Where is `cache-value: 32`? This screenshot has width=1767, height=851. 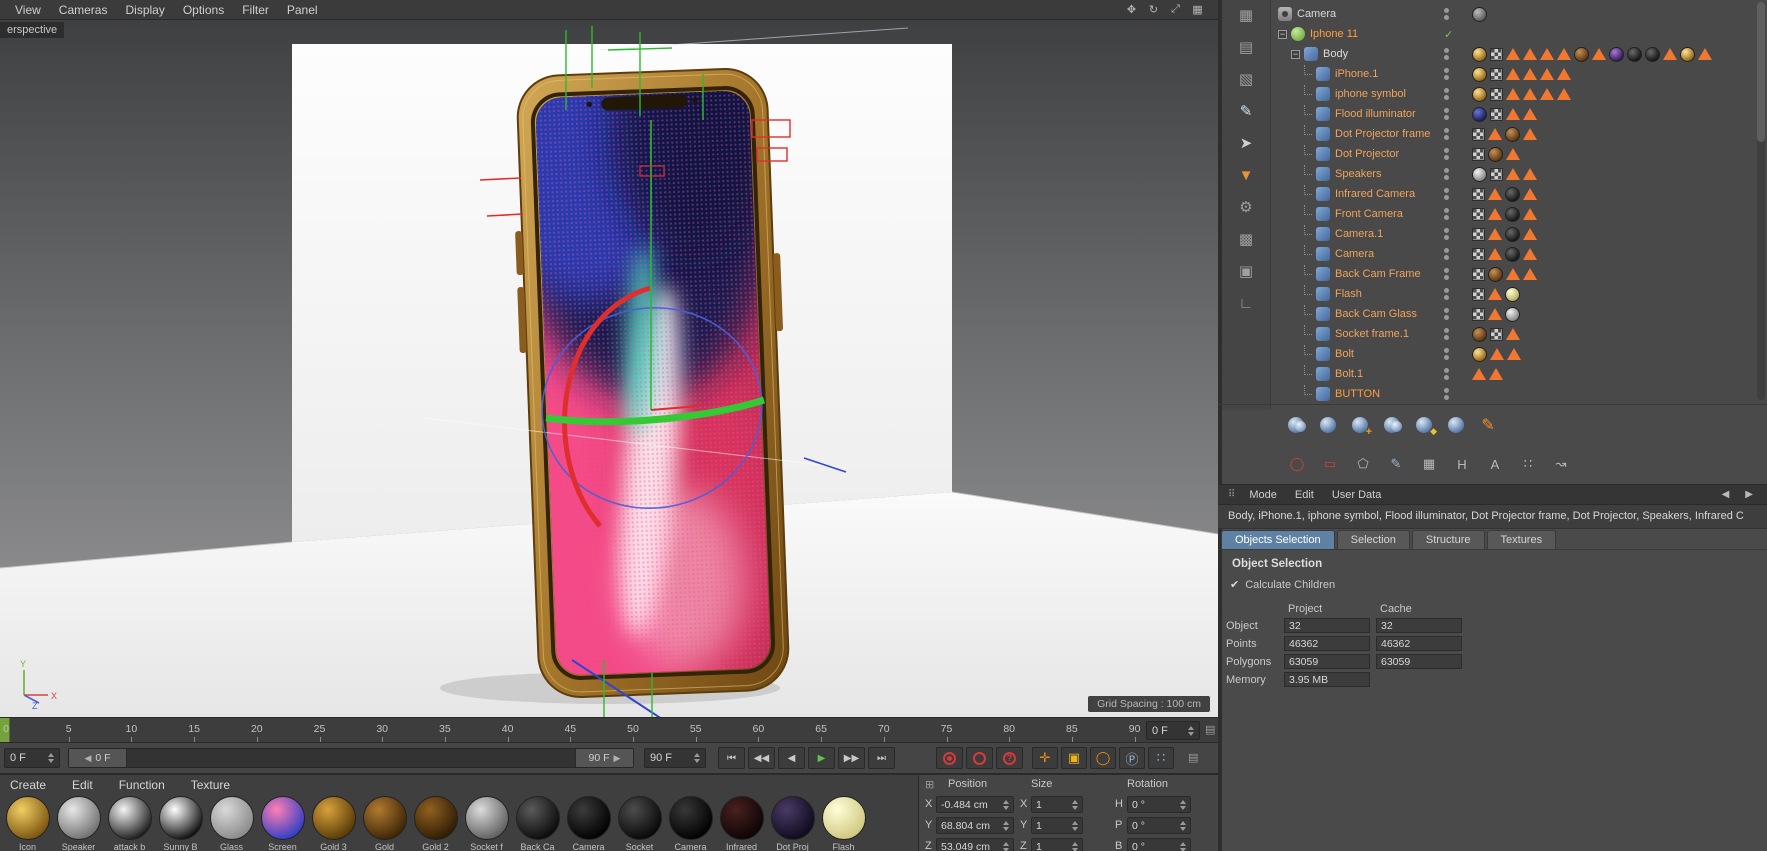 cache-value: 32 is located at coordinates (1419, 625).